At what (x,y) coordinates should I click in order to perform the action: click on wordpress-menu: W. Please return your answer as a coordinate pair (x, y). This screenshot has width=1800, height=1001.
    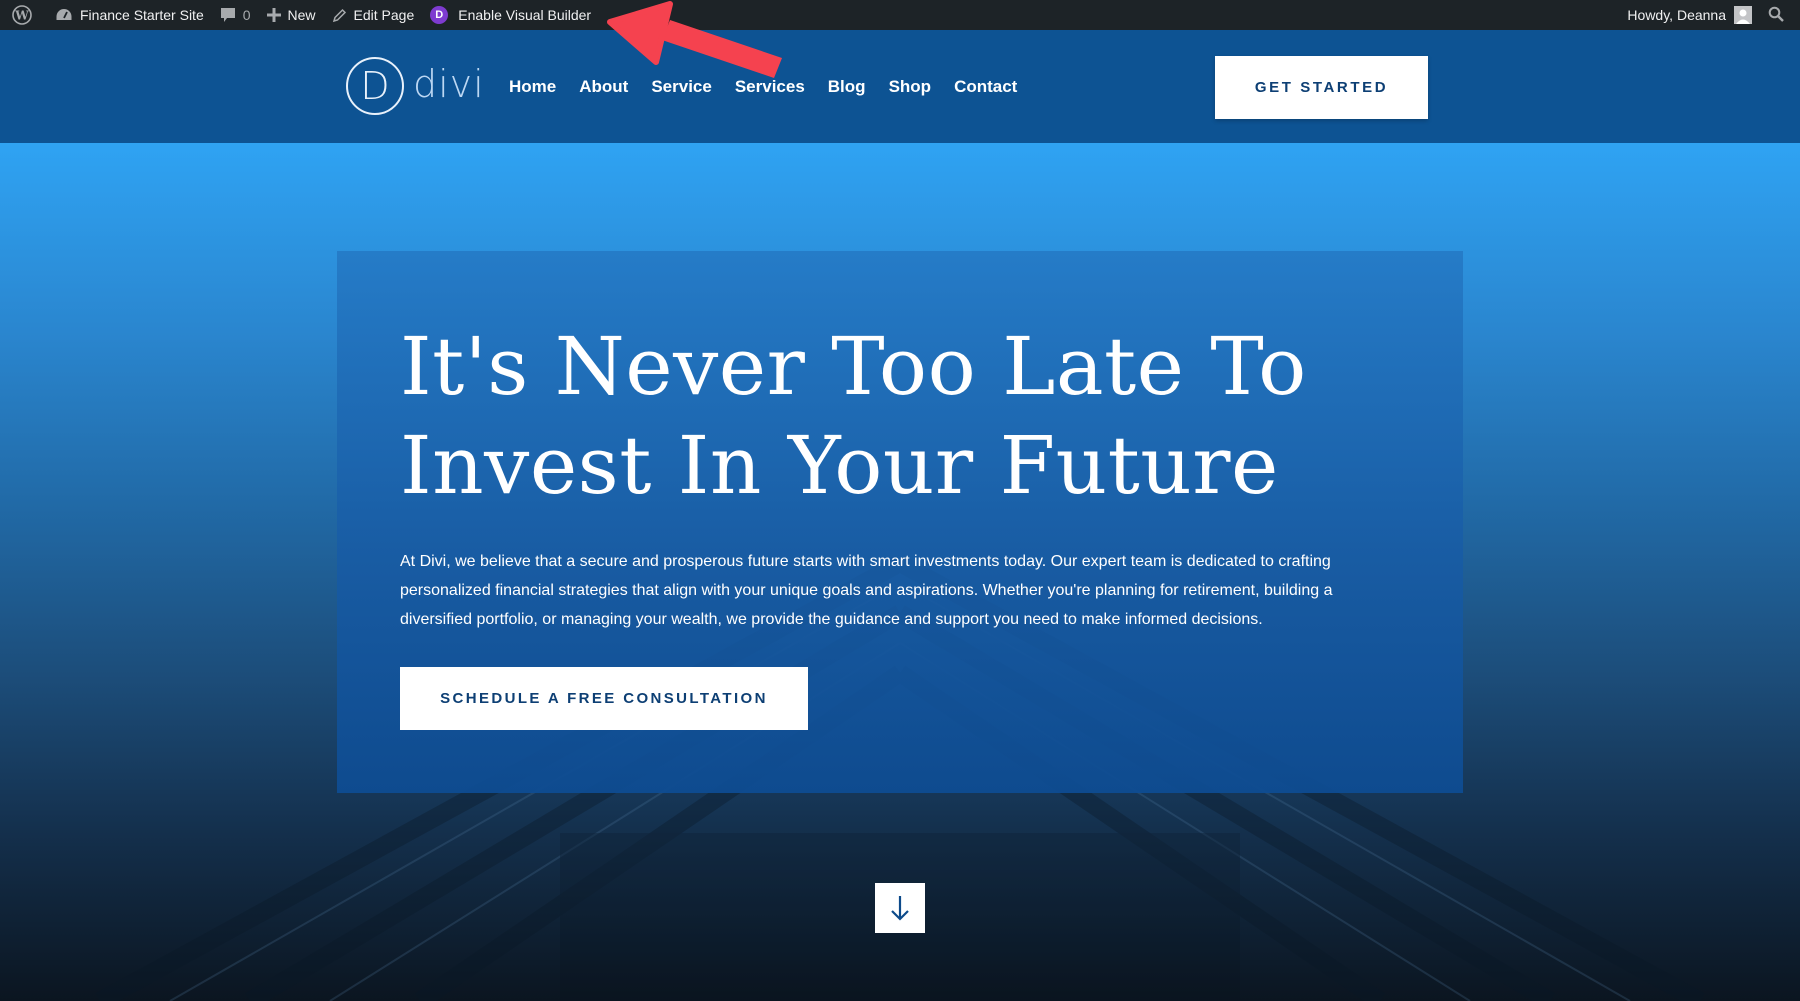
    Looking at the image, I should click on (25, 15).